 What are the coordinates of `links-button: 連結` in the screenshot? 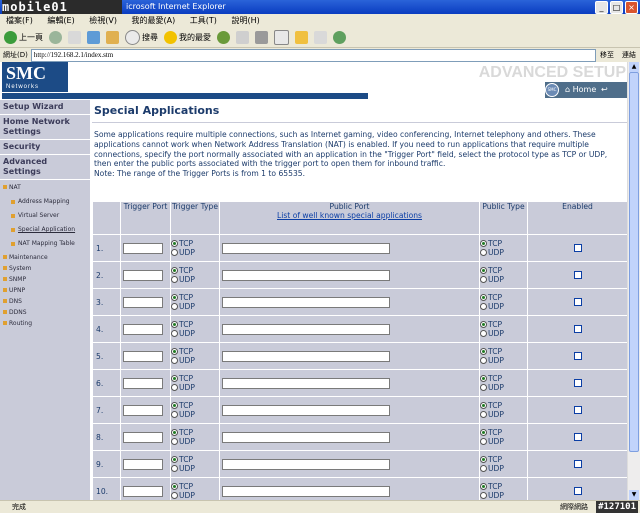 It's located at (629, 55).